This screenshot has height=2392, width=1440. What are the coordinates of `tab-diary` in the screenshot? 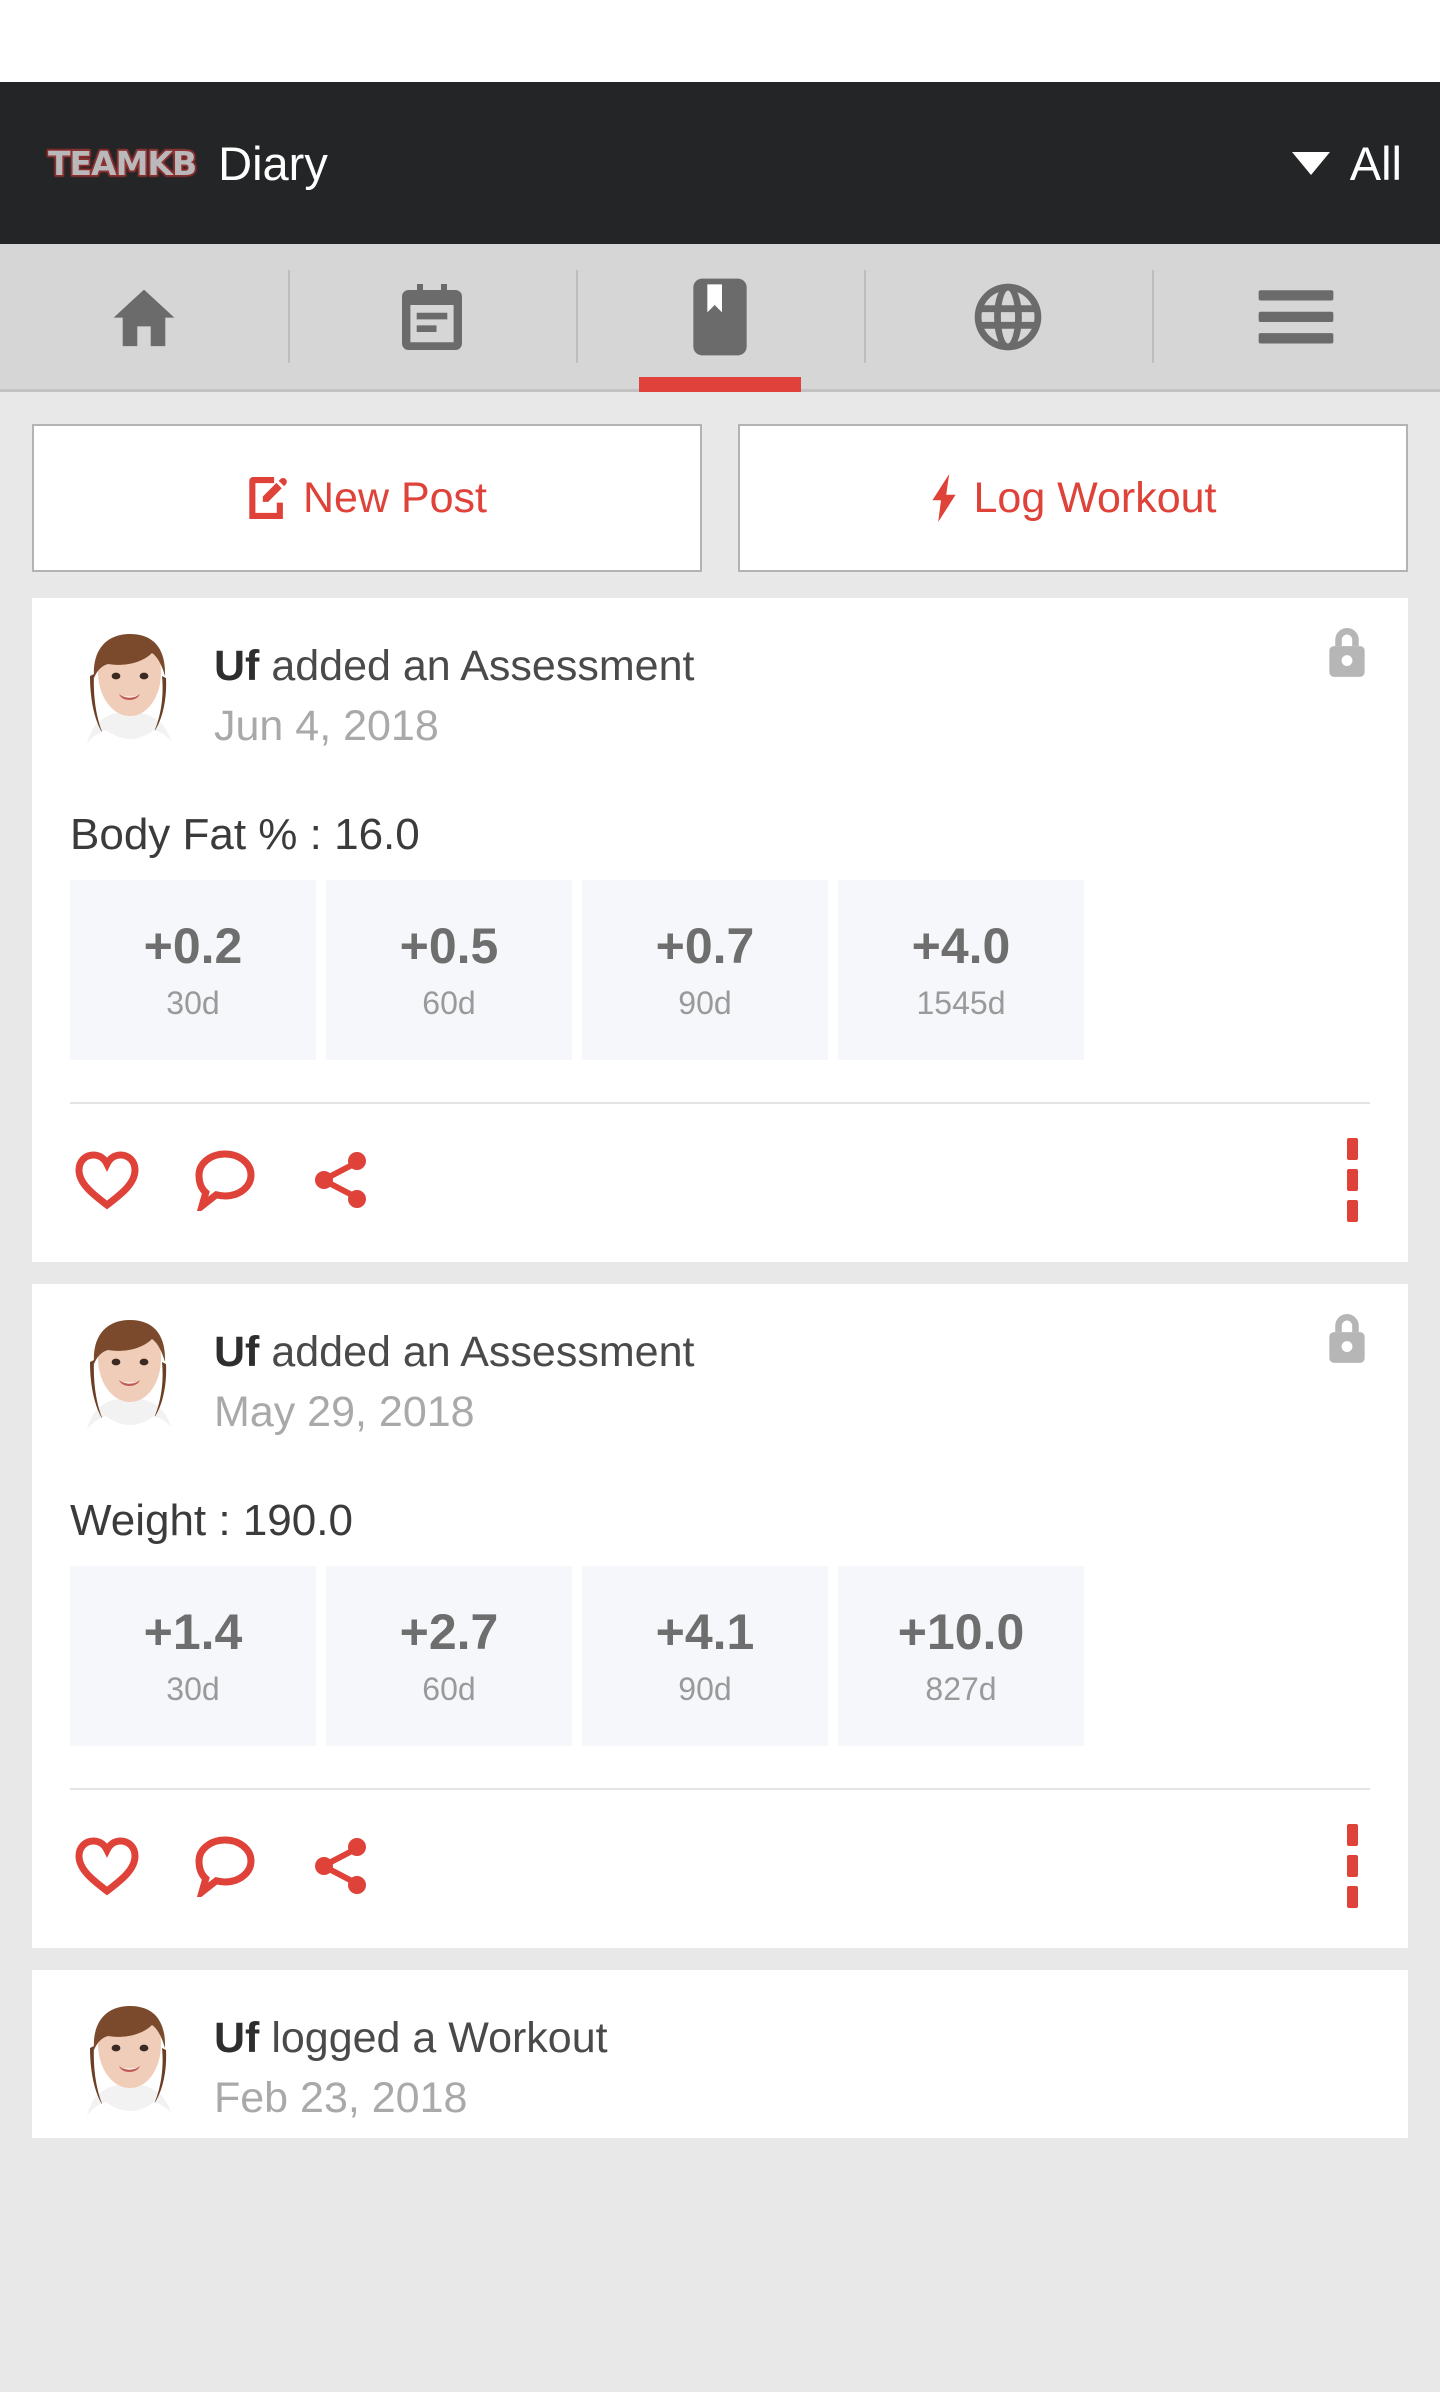 It's located at (720, 318).